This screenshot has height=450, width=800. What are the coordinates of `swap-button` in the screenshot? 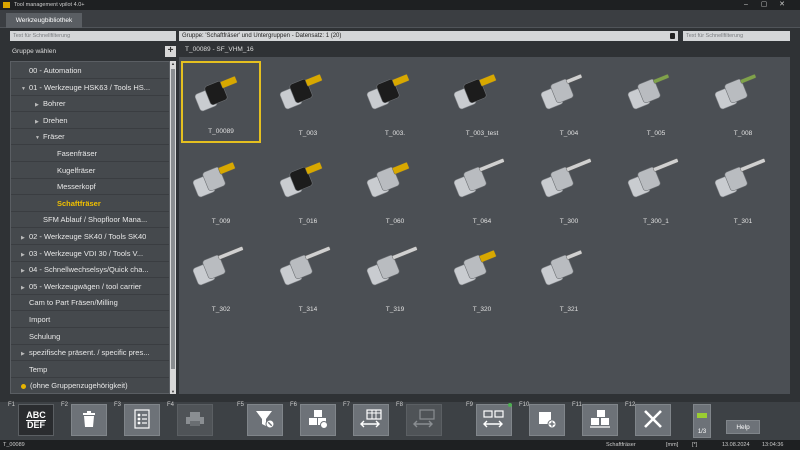 It's located at (494, 420).